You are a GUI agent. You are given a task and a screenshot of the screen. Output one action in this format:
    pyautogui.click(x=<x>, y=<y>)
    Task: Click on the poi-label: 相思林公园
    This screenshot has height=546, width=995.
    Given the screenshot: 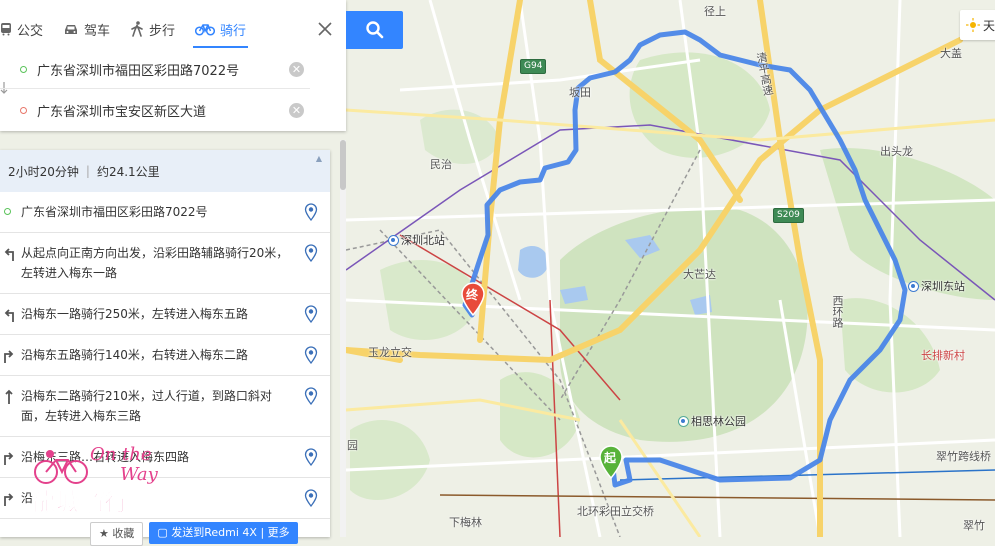 What is the action you would take?
    pyautogui.click(x=718, y=421)
    